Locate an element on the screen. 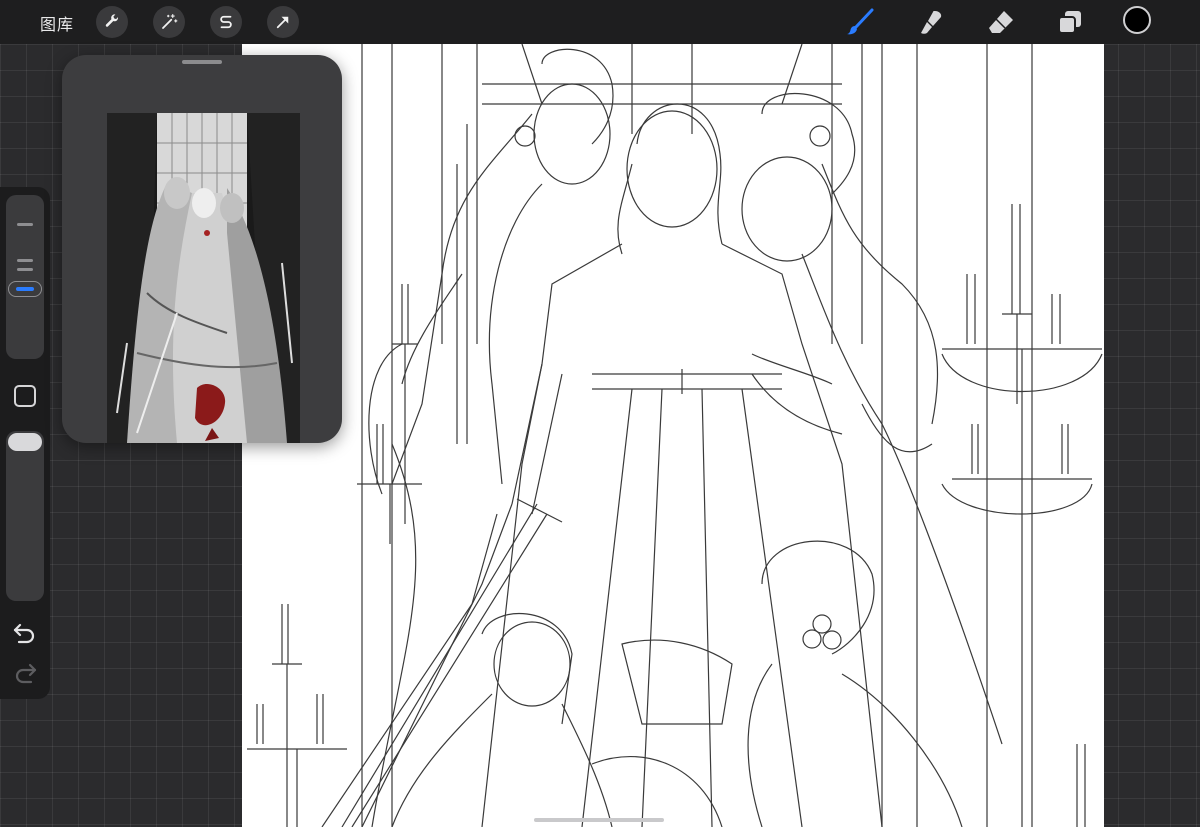 This screenshot has height=827, width=1200. redo-icon is located at coordinates (25, 673).